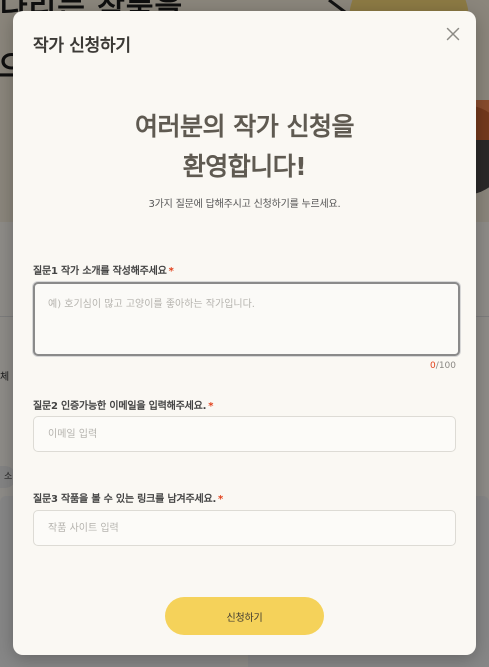 This screenshot has width=489, height=667. What do you see at coordinates (244, 204) in the screenshot?
I see `welcome-subtitle: 3가지 질문에 답해주시고 신청하기를 누르세요.` at bounding box center [244, 204].